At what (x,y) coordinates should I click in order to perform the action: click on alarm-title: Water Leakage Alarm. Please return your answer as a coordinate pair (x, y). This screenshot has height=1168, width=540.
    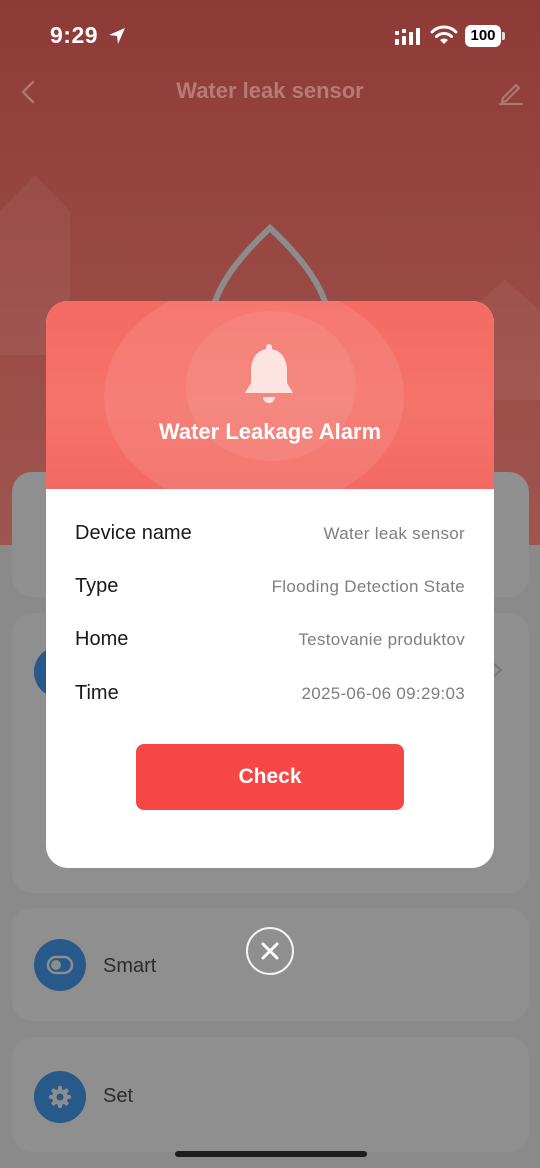
    Looking at the image, I should click on (270, 431).